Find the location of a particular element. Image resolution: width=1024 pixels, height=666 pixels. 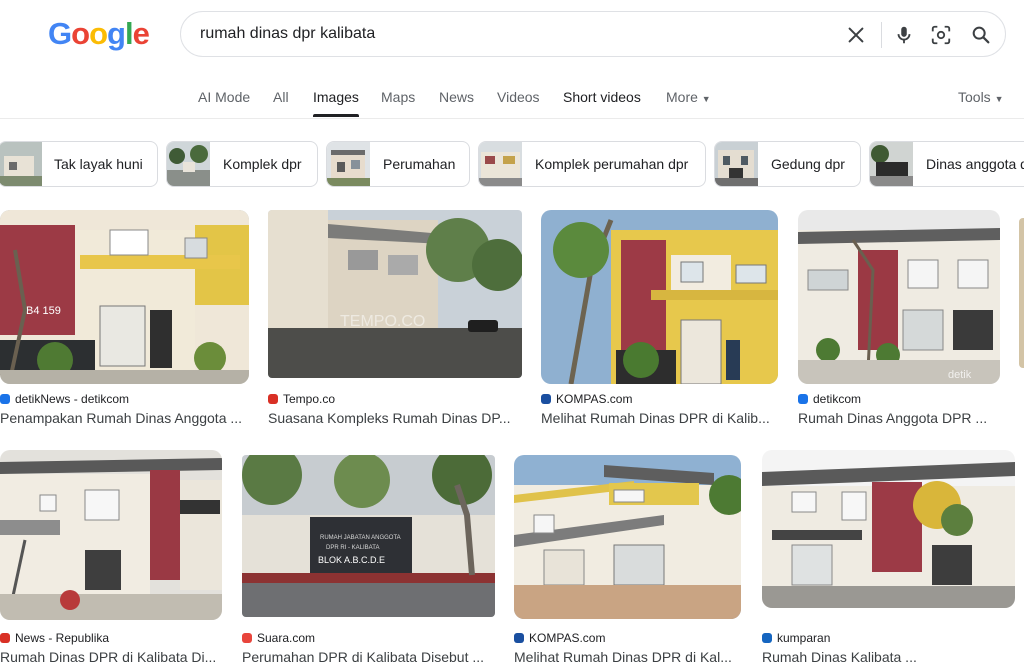

tab-ai-mode: AI Mode is located at coordinates (224, 97).